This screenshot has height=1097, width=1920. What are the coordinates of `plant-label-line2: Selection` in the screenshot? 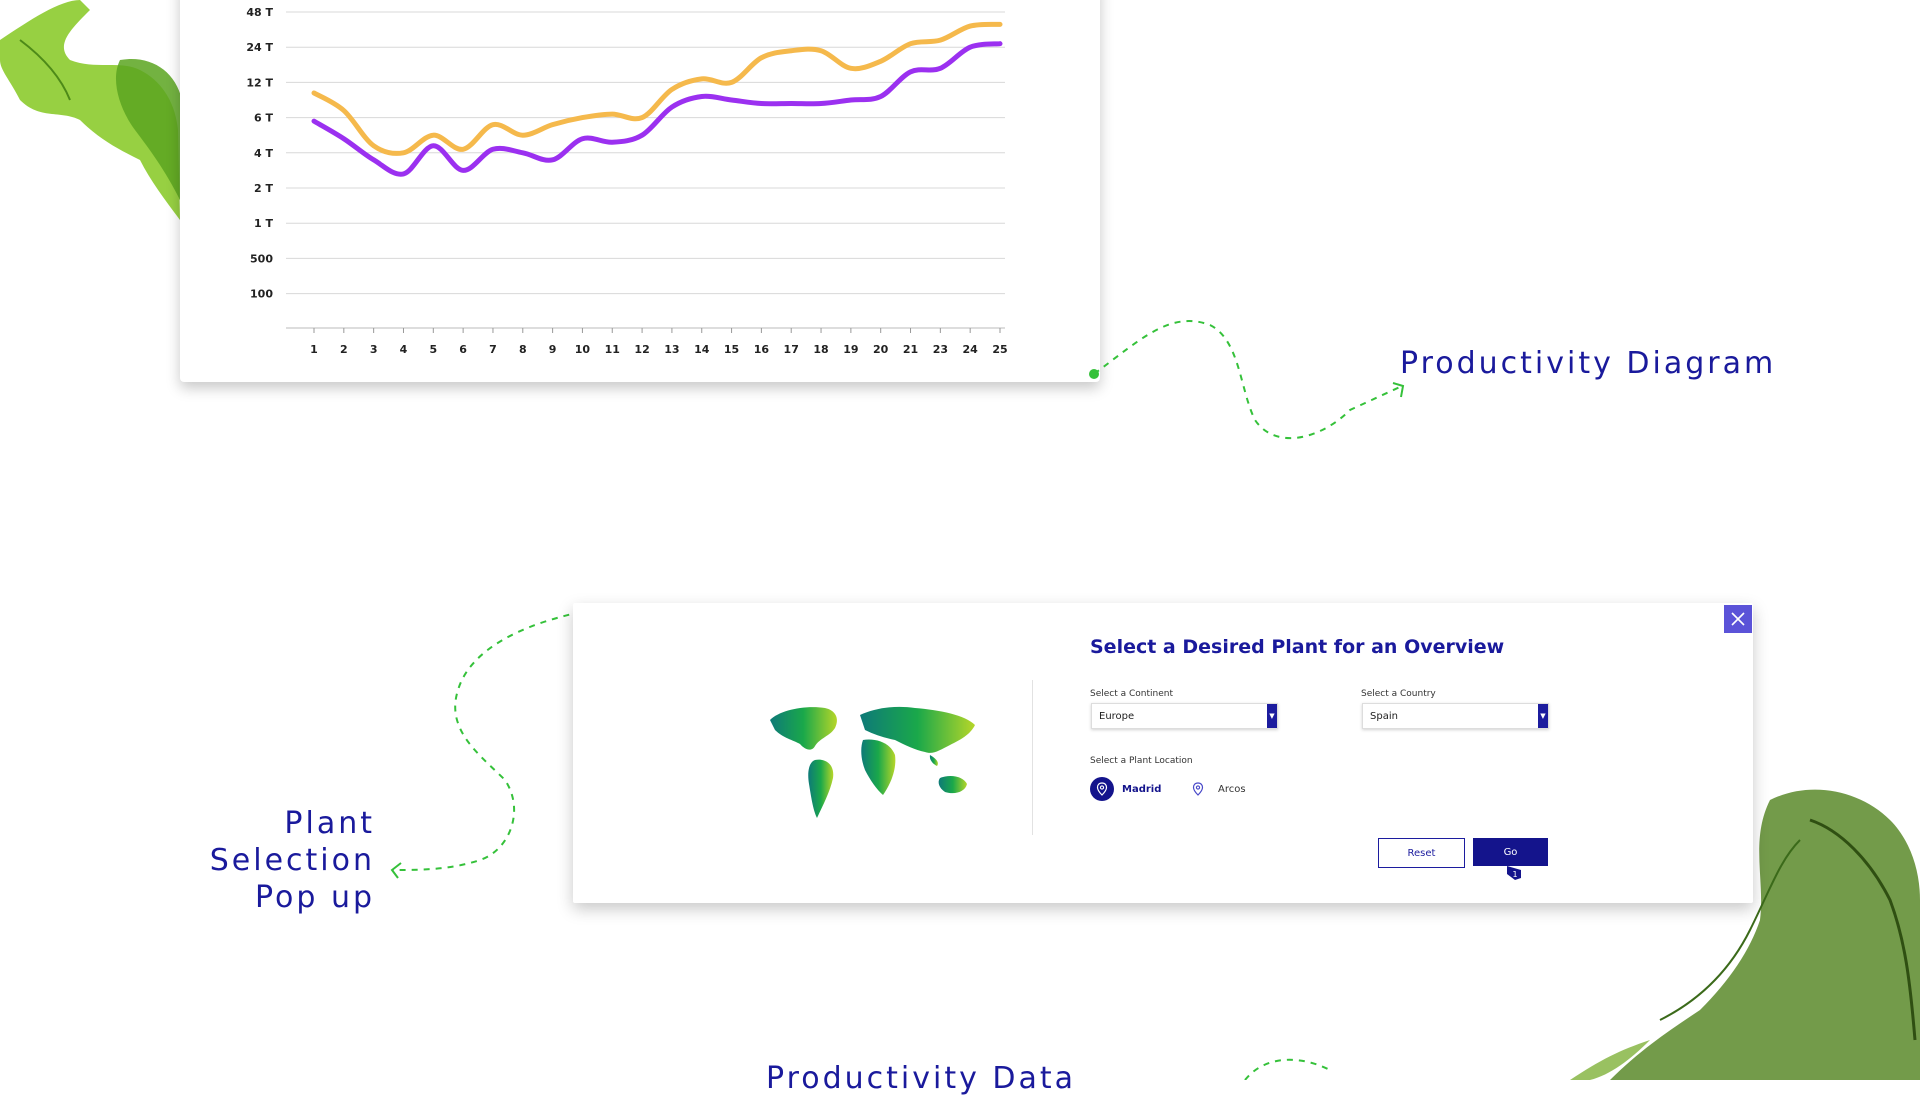 It's located at (292, 860).